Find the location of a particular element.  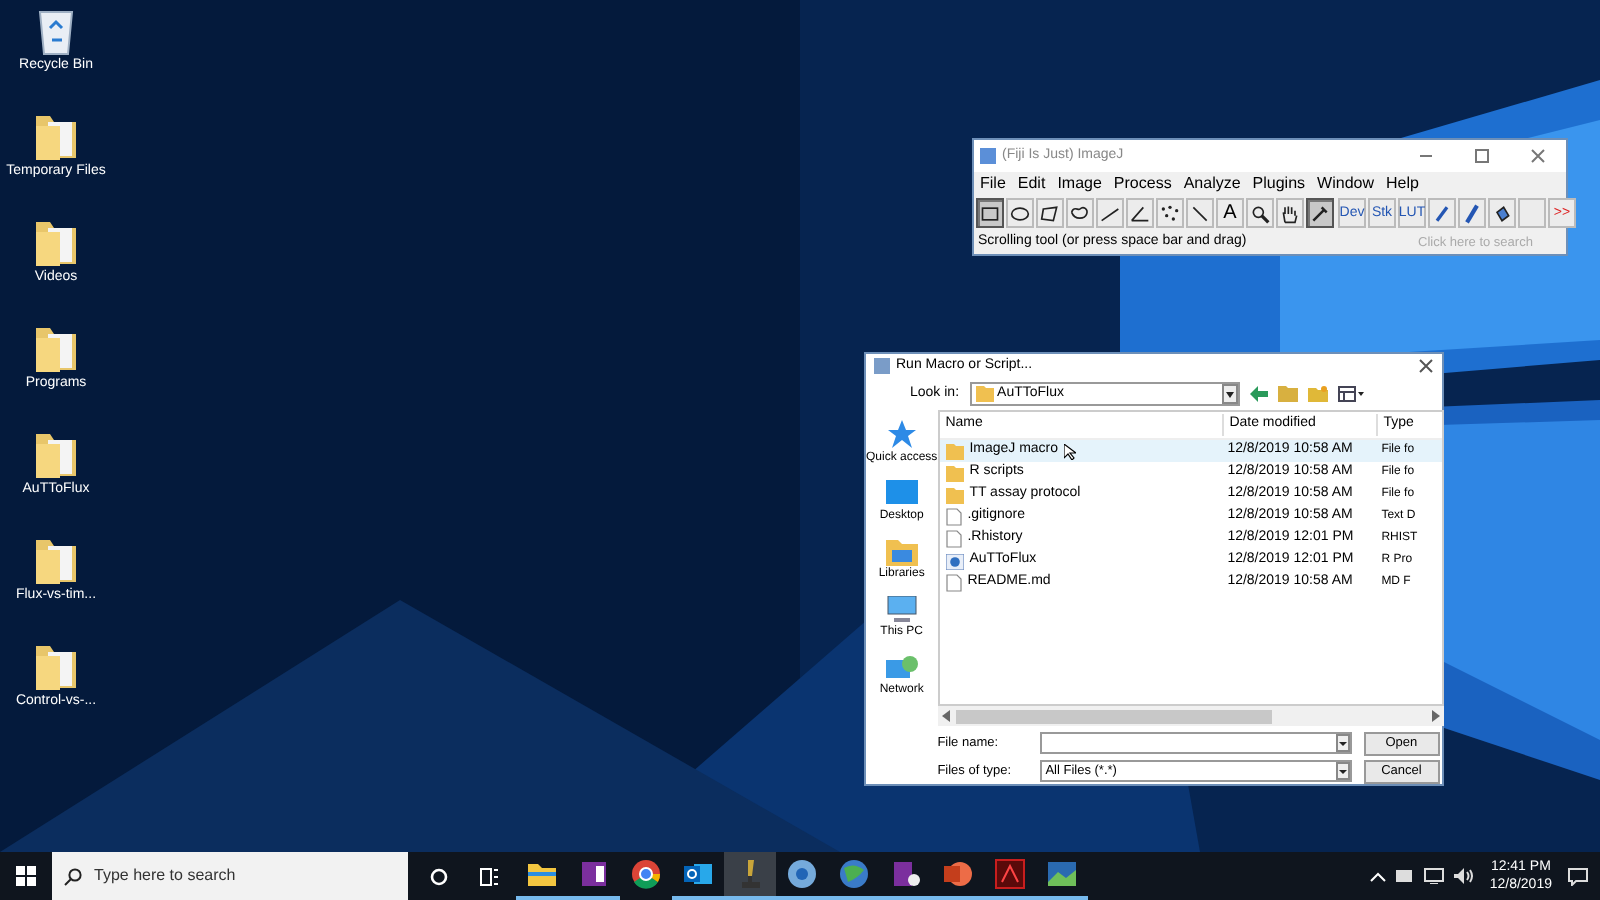

notifications-icon is located at coordinates (1578, 876).